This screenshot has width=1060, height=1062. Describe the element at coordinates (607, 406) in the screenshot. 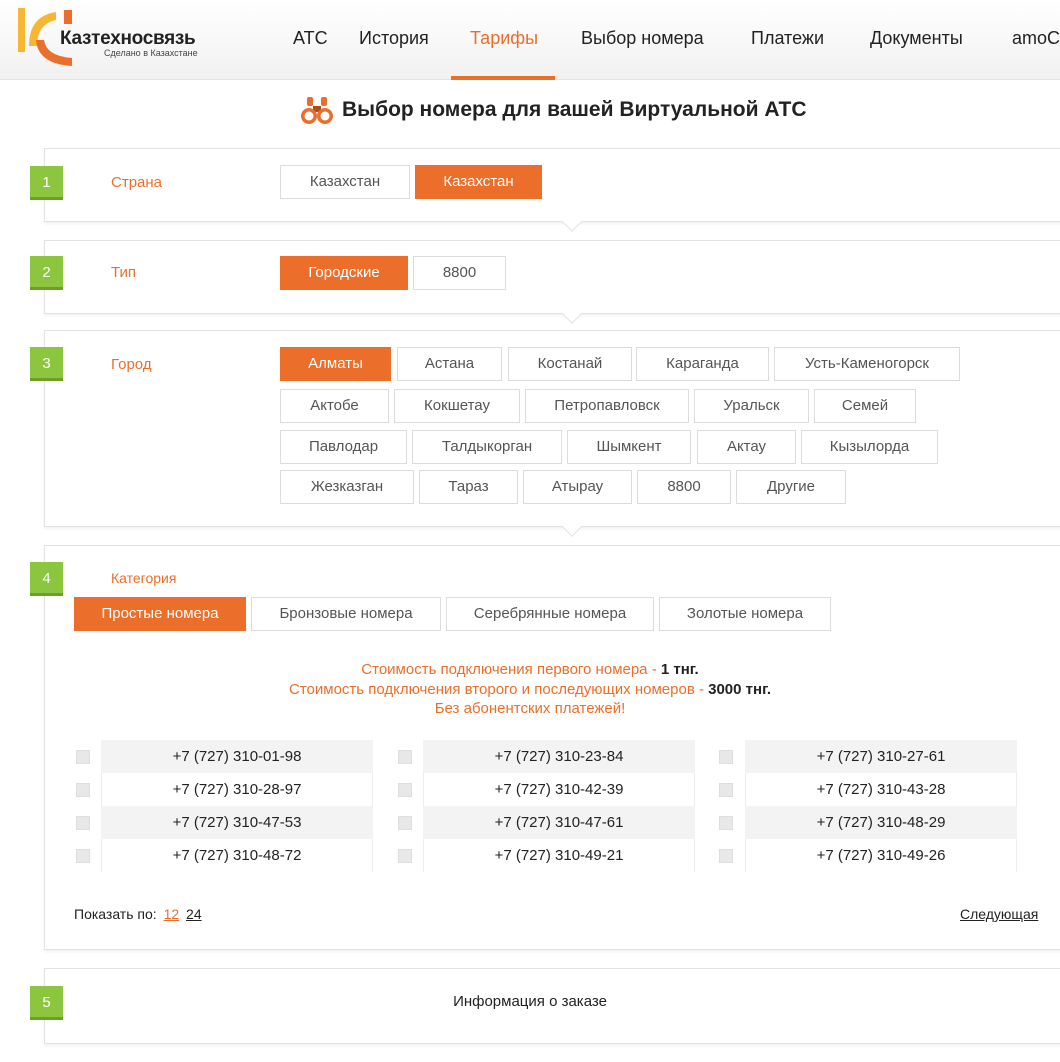

I see `city-option: Петропавловск` at that location.